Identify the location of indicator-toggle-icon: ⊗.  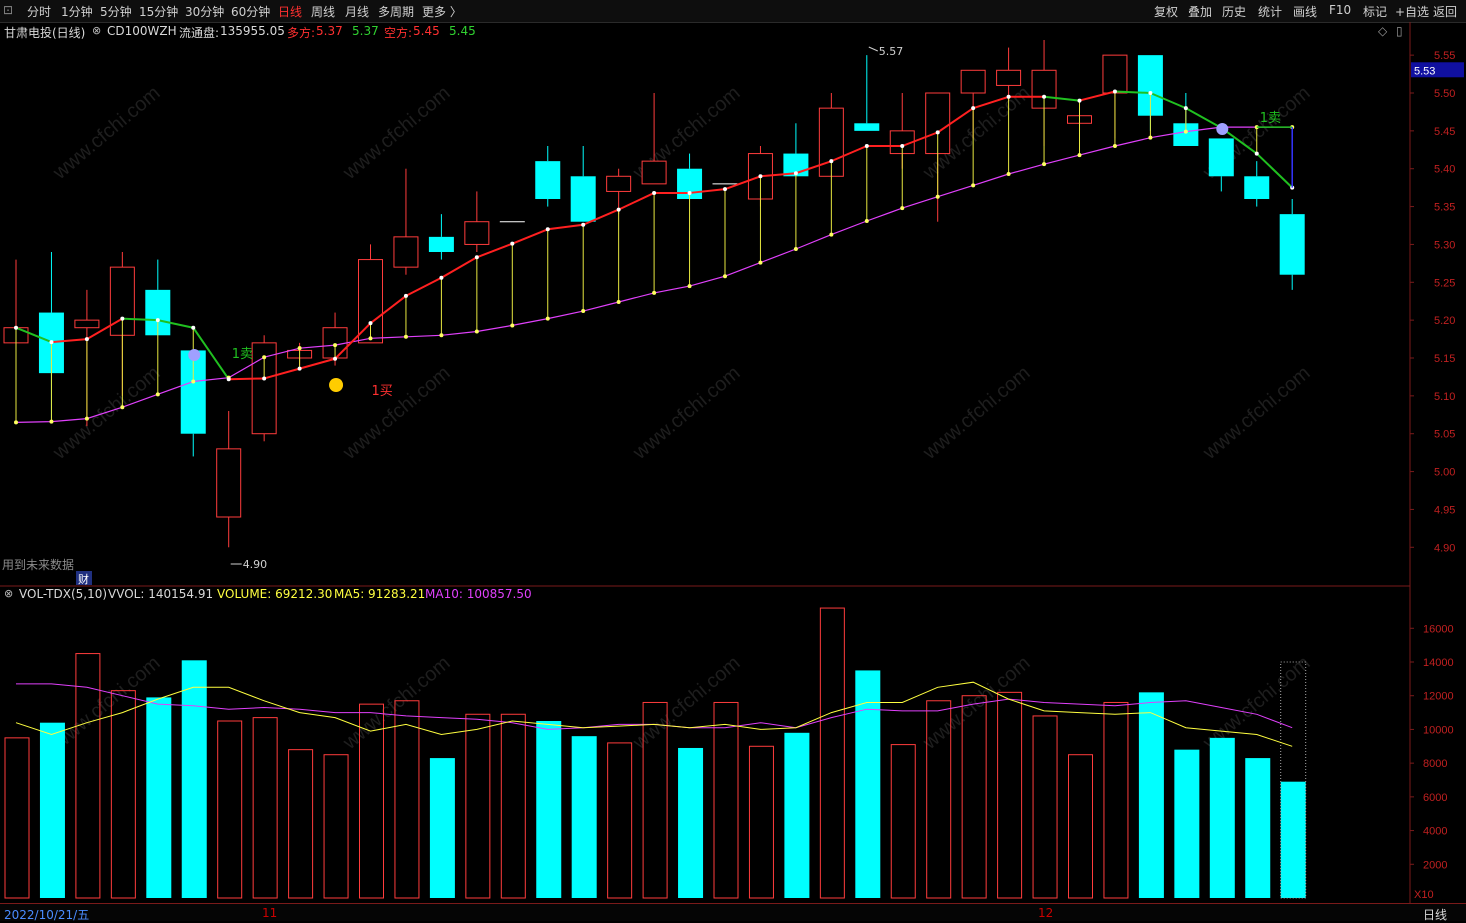
(96, 30).